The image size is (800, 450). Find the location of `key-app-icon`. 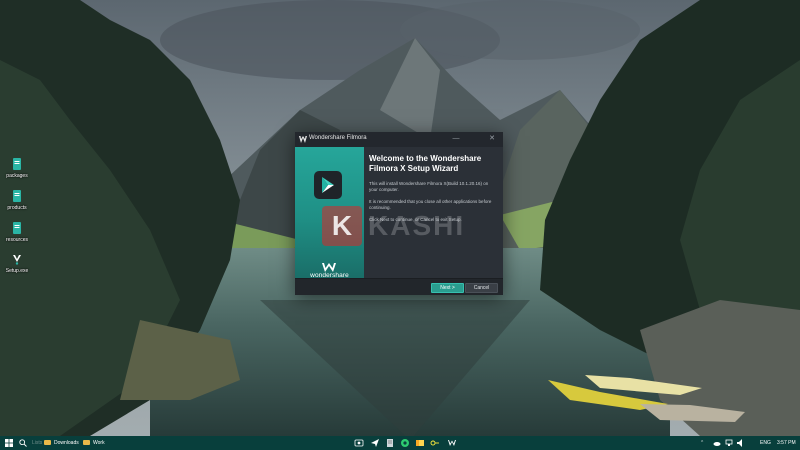

key-app-icon is located at coordinates (435, 443).